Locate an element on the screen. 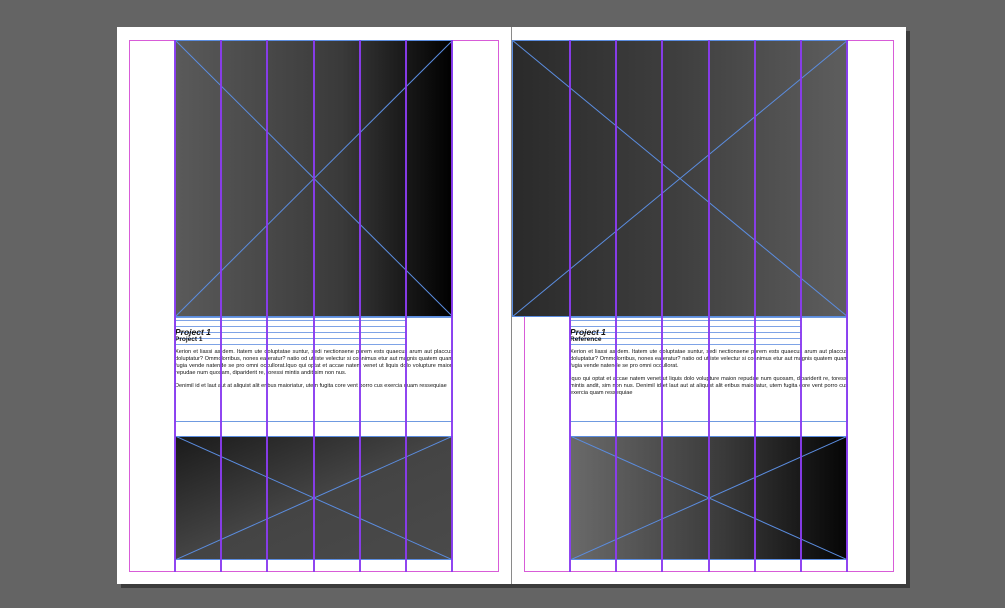 This screenshot has width=1005, height=608. left-project-subtitle: Project 1 is located at coordinates (189, 339).